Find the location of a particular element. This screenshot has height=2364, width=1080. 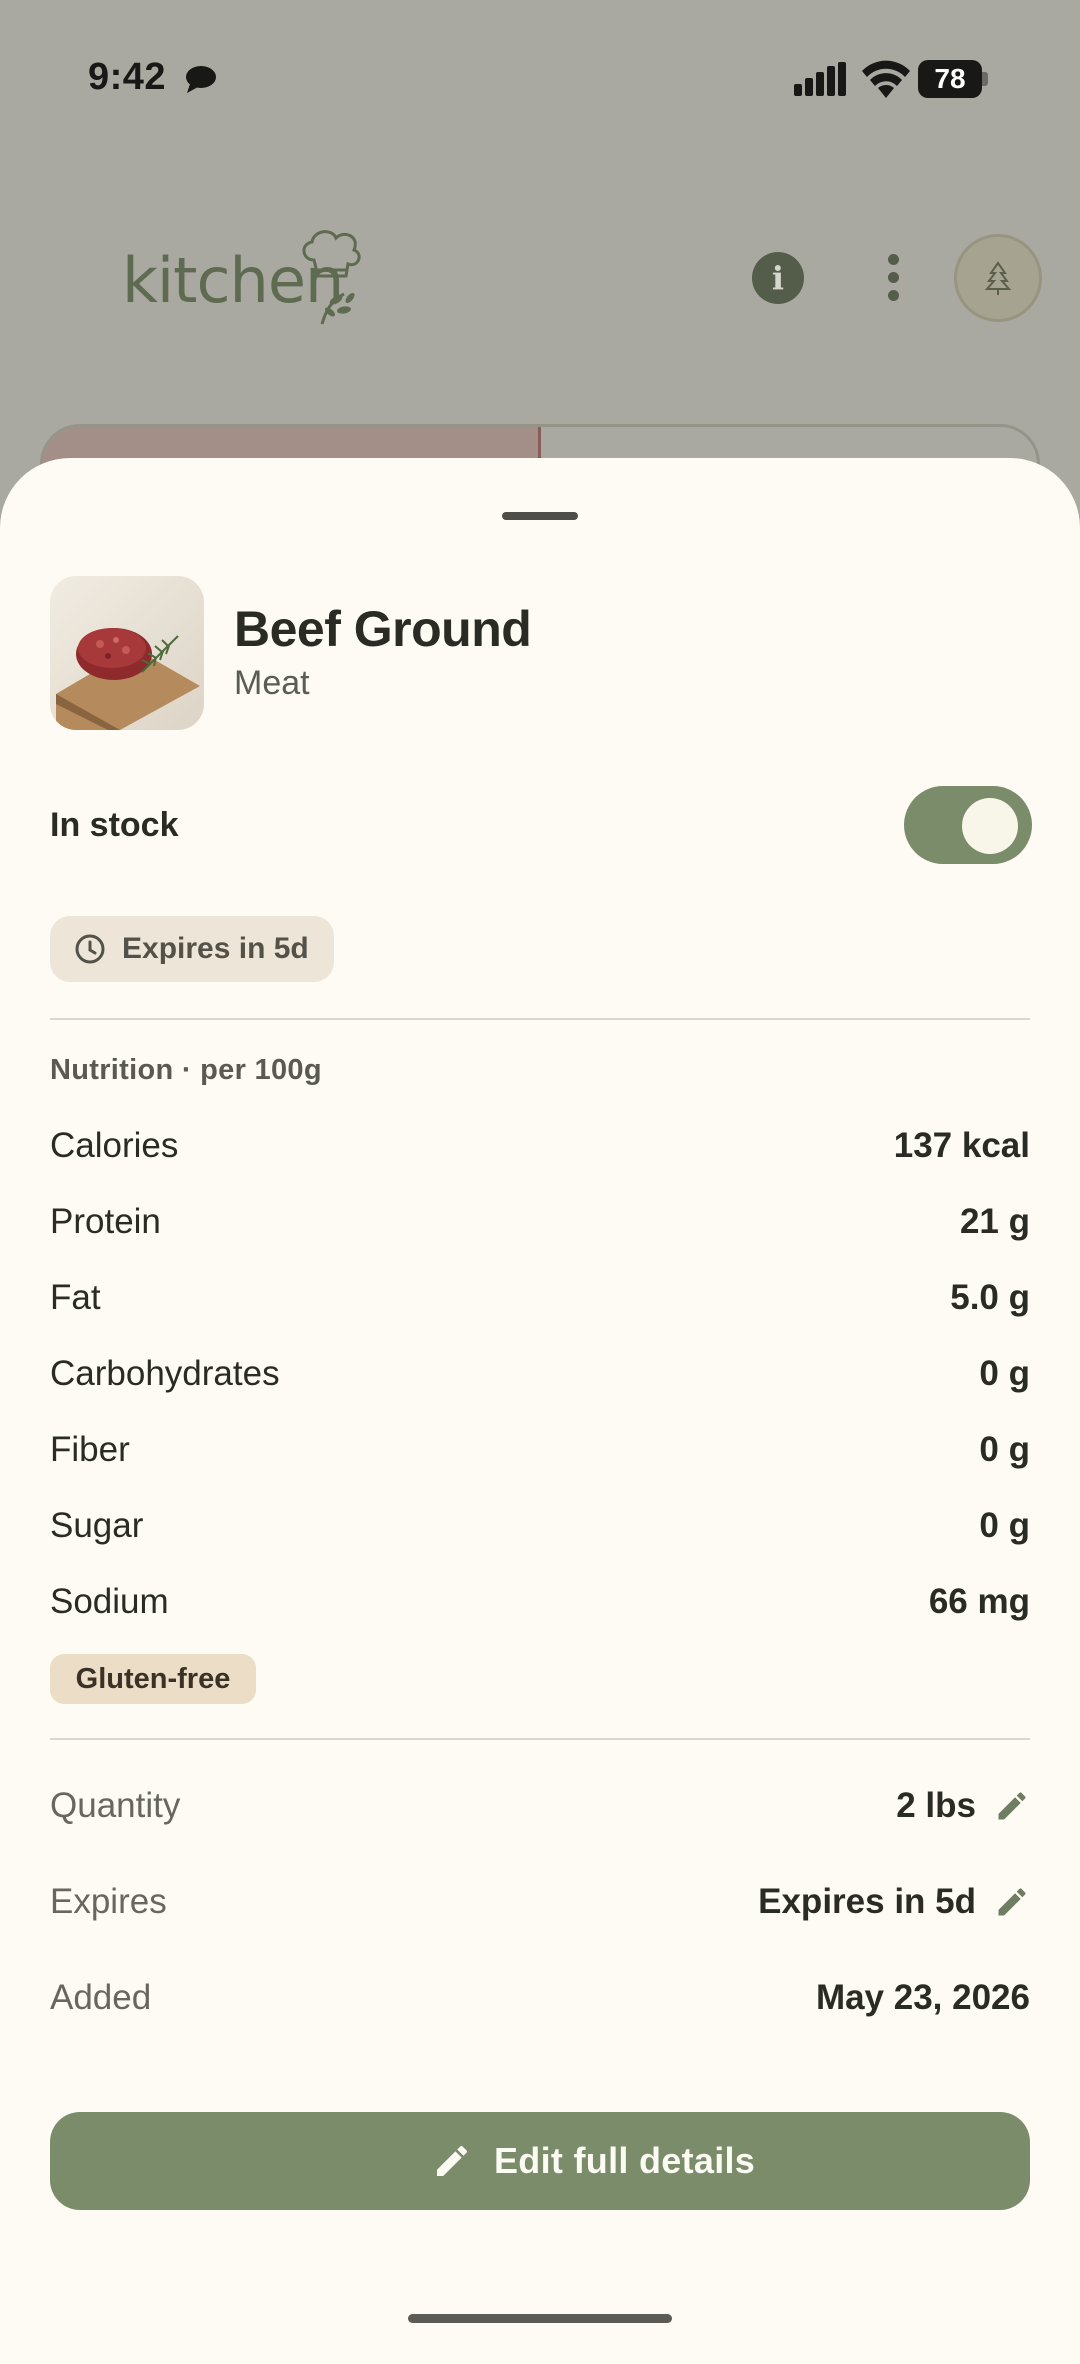

battery-level: 78 is located at coordinates (950, 78).